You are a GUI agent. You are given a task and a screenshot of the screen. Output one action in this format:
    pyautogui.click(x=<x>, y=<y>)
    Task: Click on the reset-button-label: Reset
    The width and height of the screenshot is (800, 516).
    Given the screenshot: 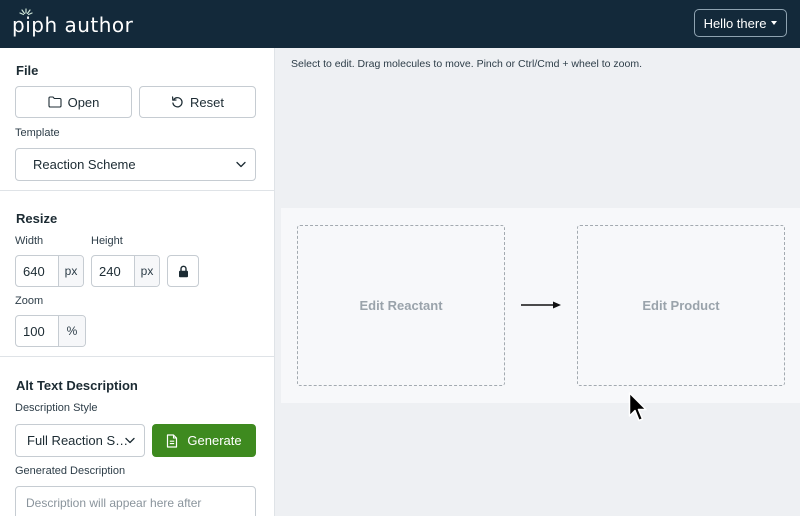 What is the action you would take?
    pyautogui.click(x=207, y=102)
    